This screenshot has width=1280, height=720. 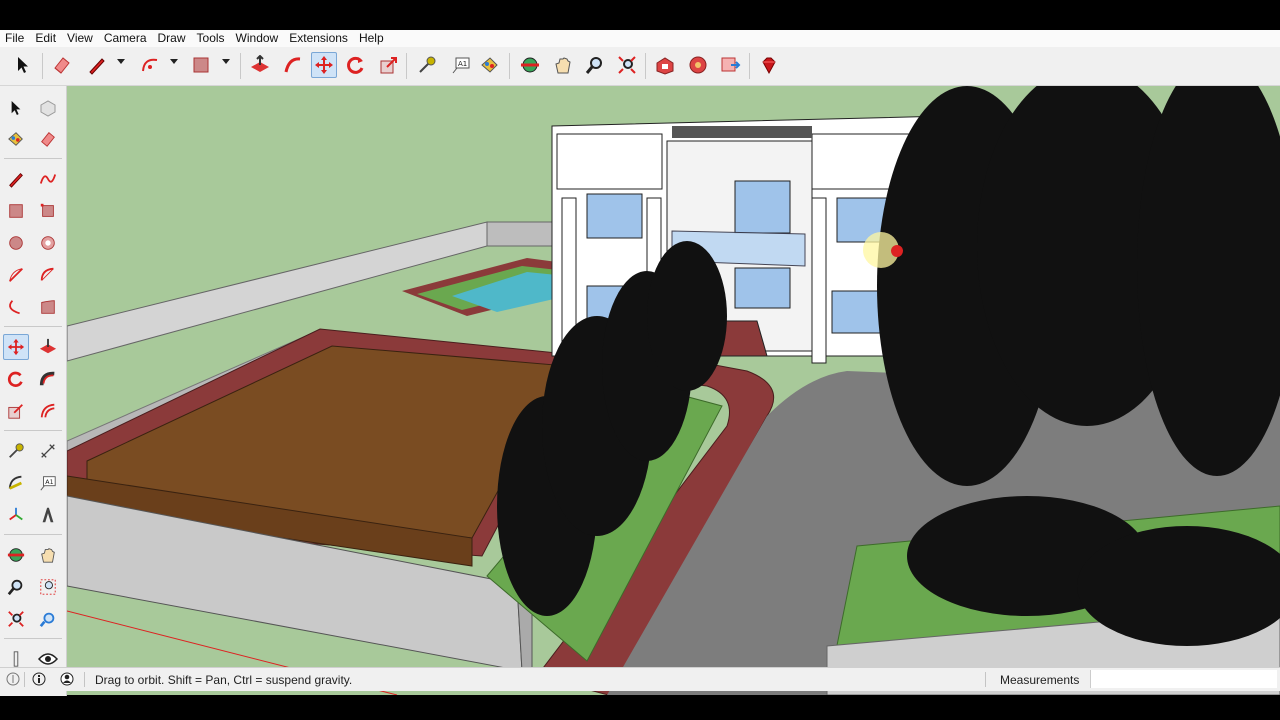 What do you see at coordinates (67, 679) in the screenshot?
I see `user-icon` at bounding box center [67, 679].